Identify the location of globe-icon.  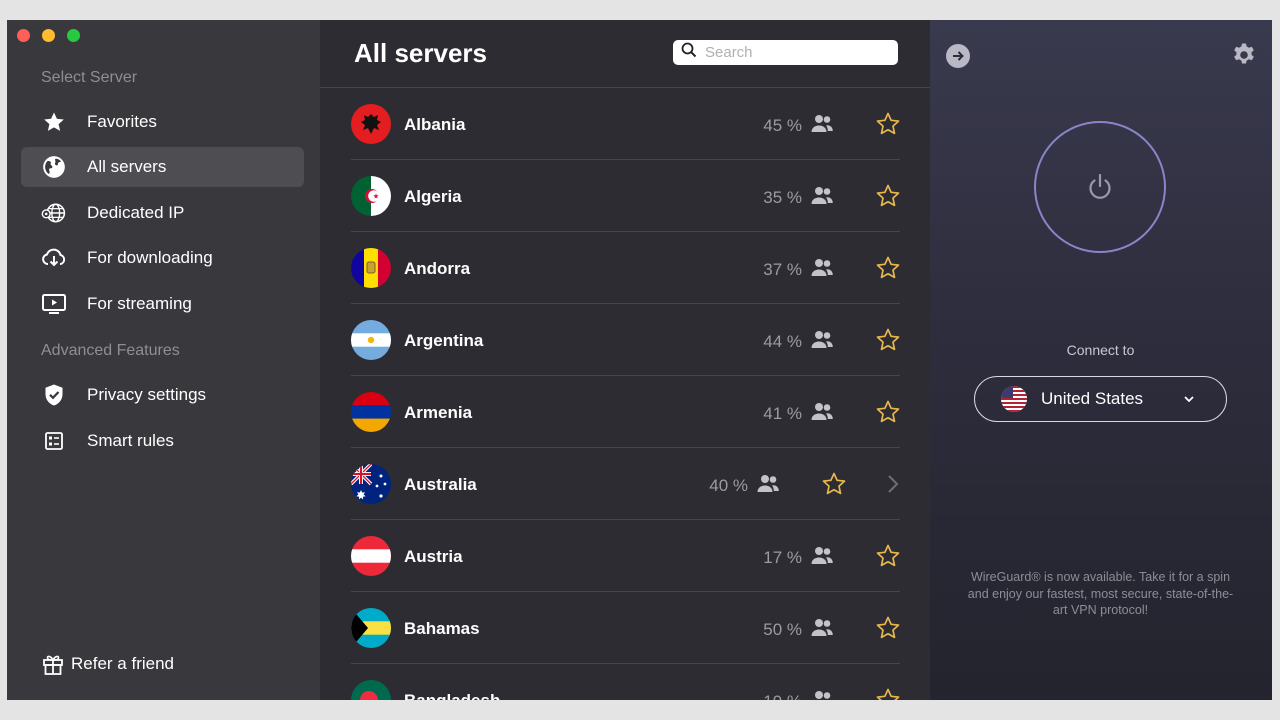
(54, 167).